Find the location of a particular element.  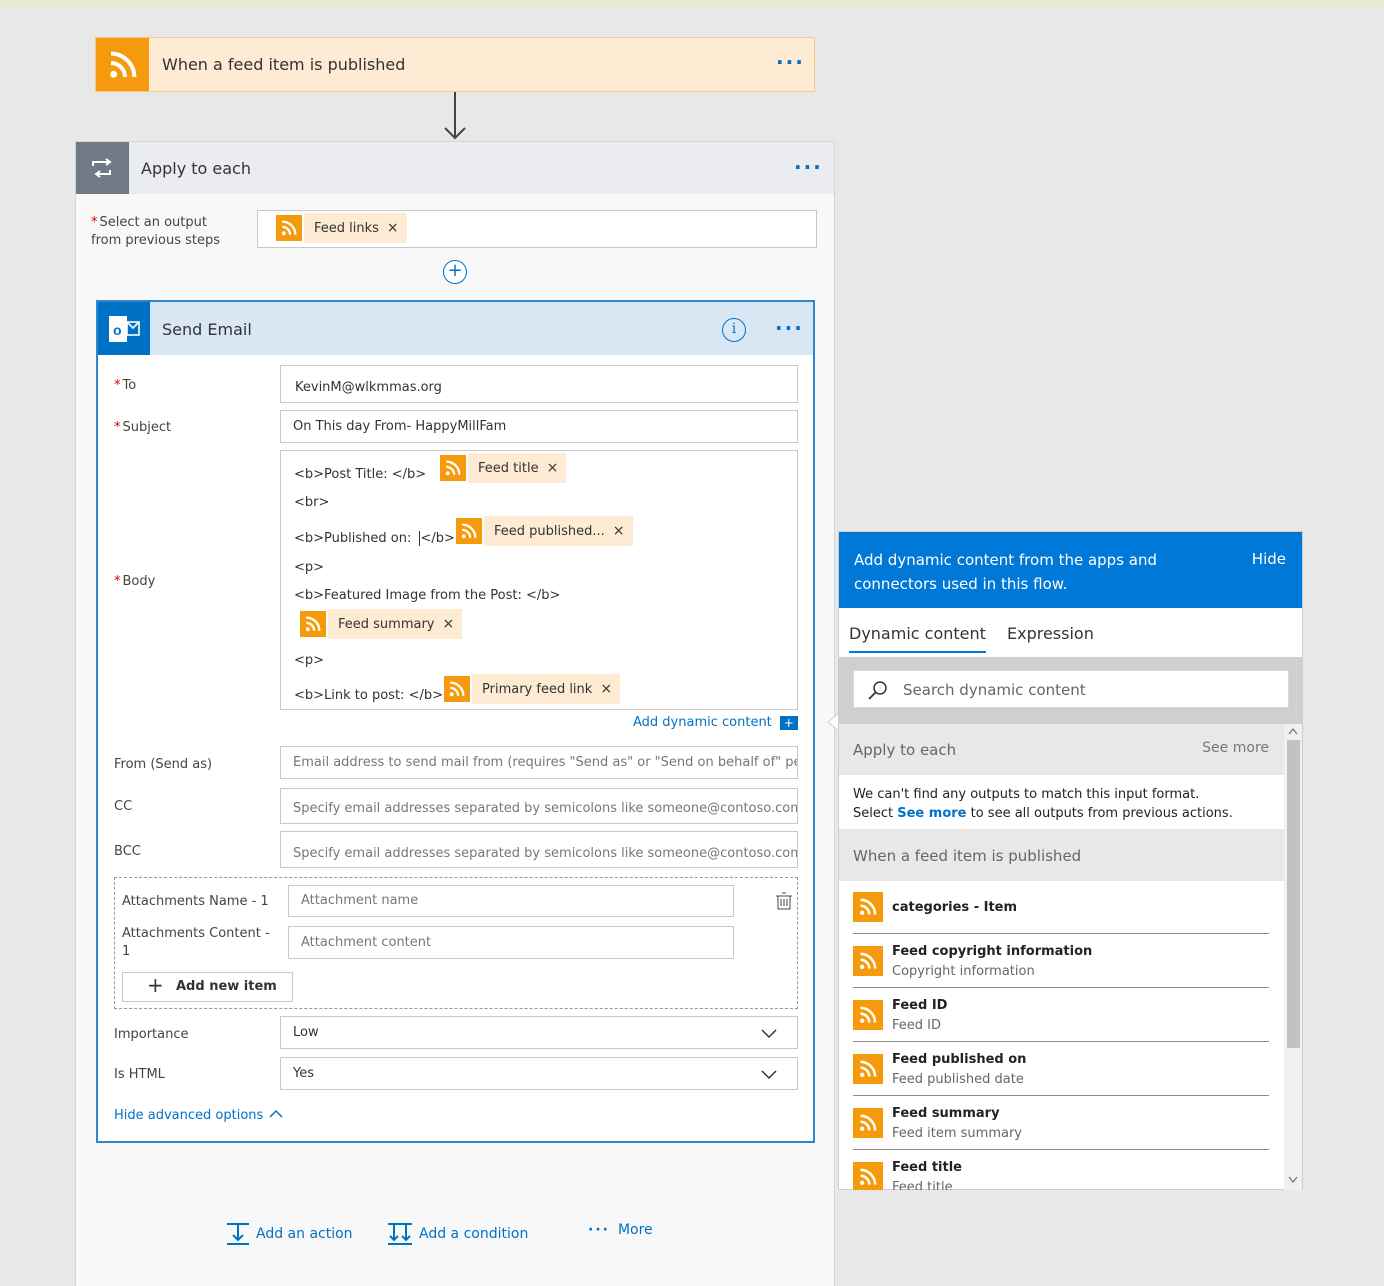

send-email-title: Send Email is located at coordinates (207, 329).